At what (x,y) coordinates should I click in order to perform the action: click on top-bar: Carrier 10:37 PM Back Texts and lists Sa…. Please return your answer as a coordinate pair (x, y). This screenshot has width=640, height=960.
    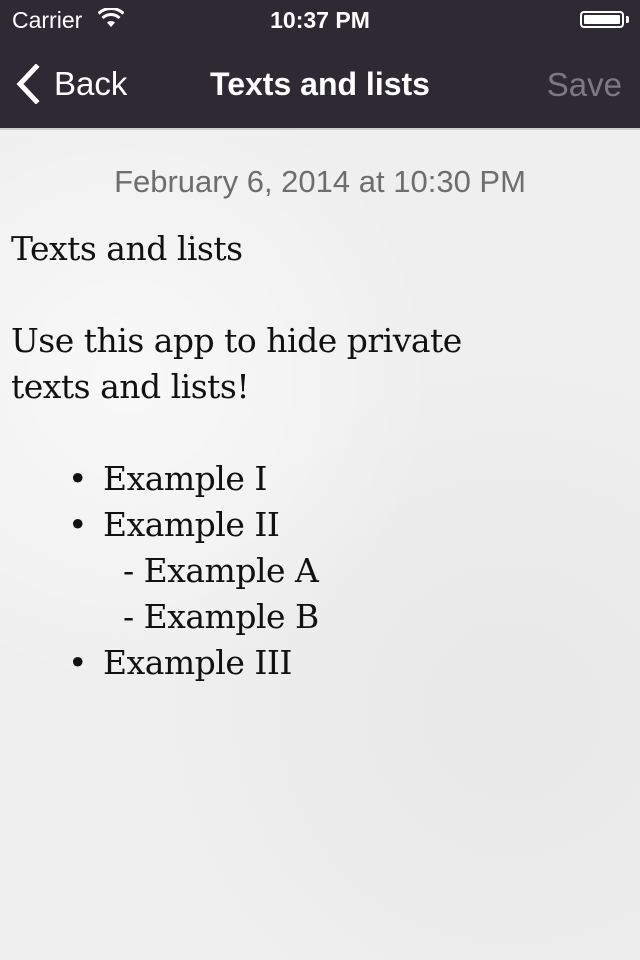
    Looking at the image, I should click on (320, 64).